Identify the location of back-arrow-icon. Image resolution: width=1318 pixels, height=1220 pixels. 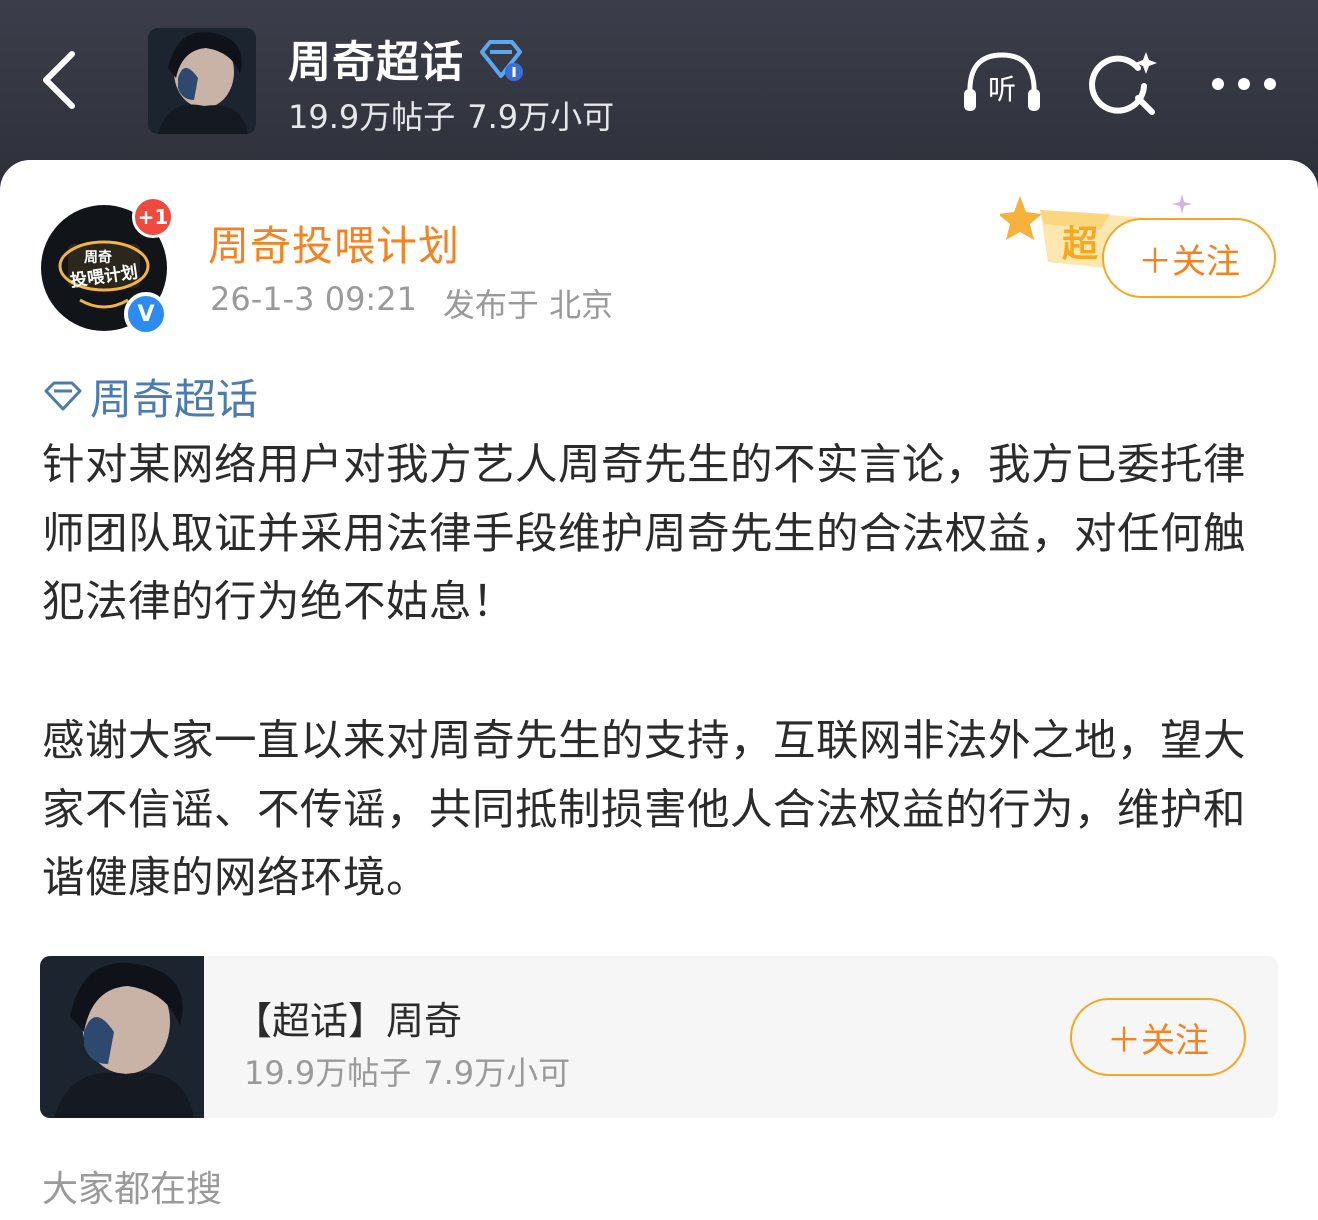
(59, 80).